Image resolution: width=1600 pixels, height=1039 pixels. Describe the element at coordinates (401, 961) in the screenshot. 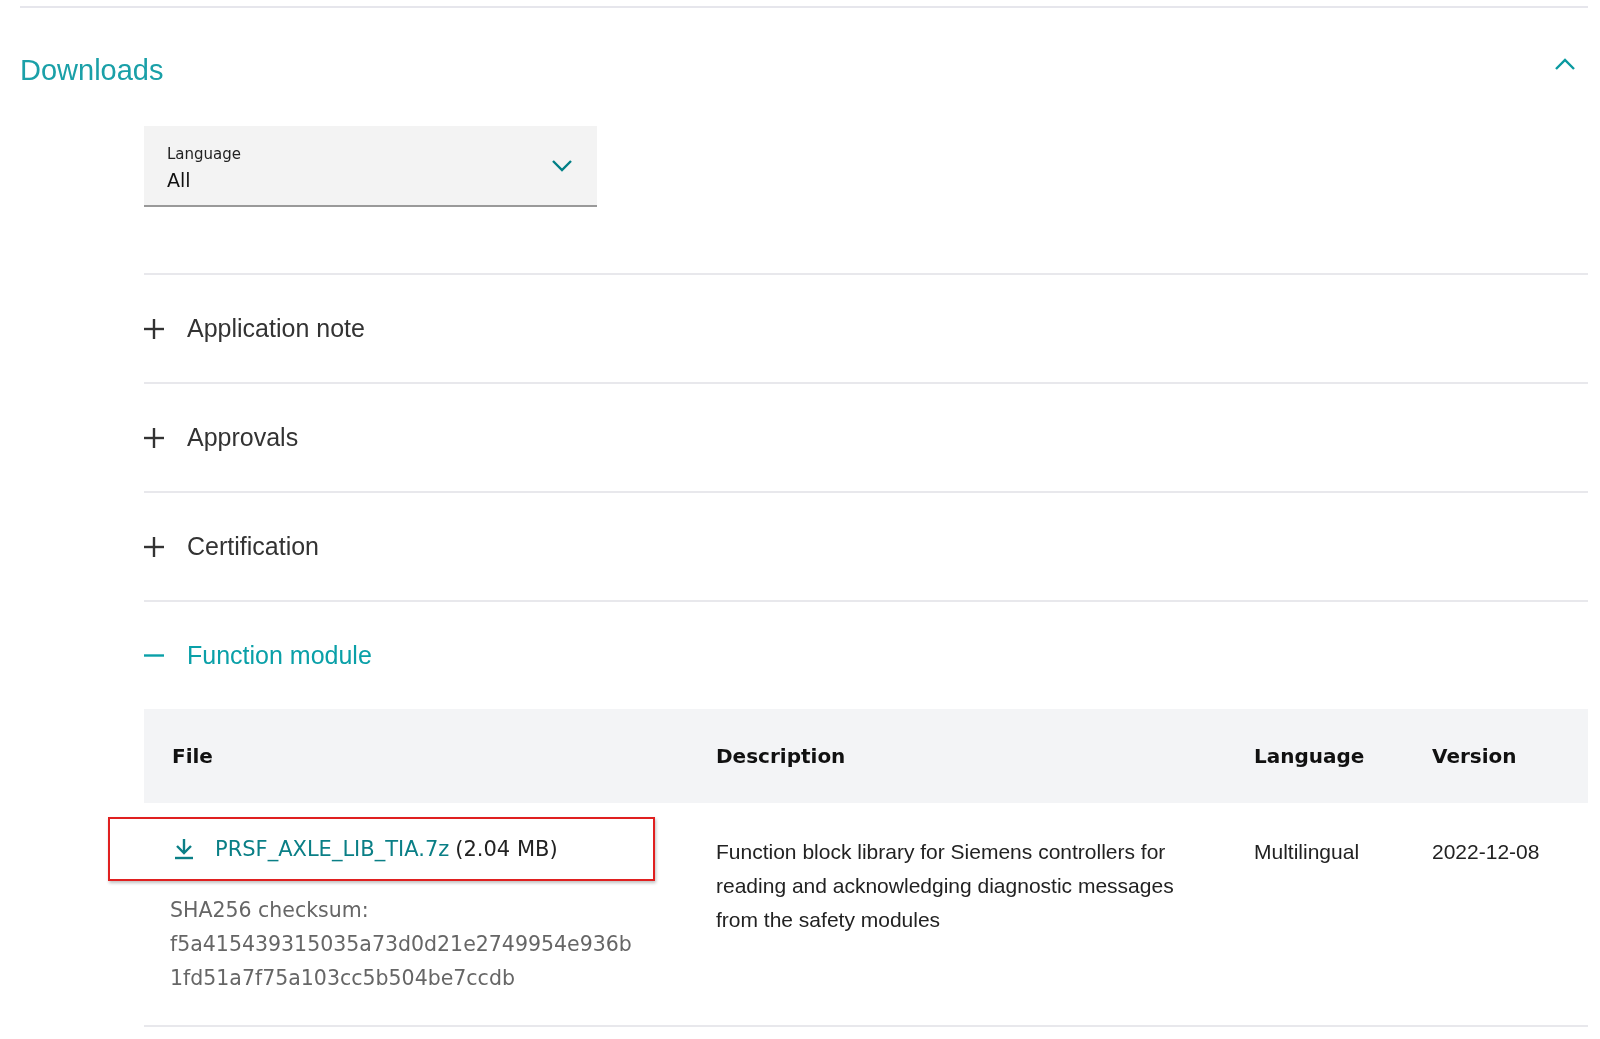

I see `checksum-value: f5a415439315035a73d0d21e2749954e936b 1fd51a7f75a103cc5b504be7ccdb` at that location.